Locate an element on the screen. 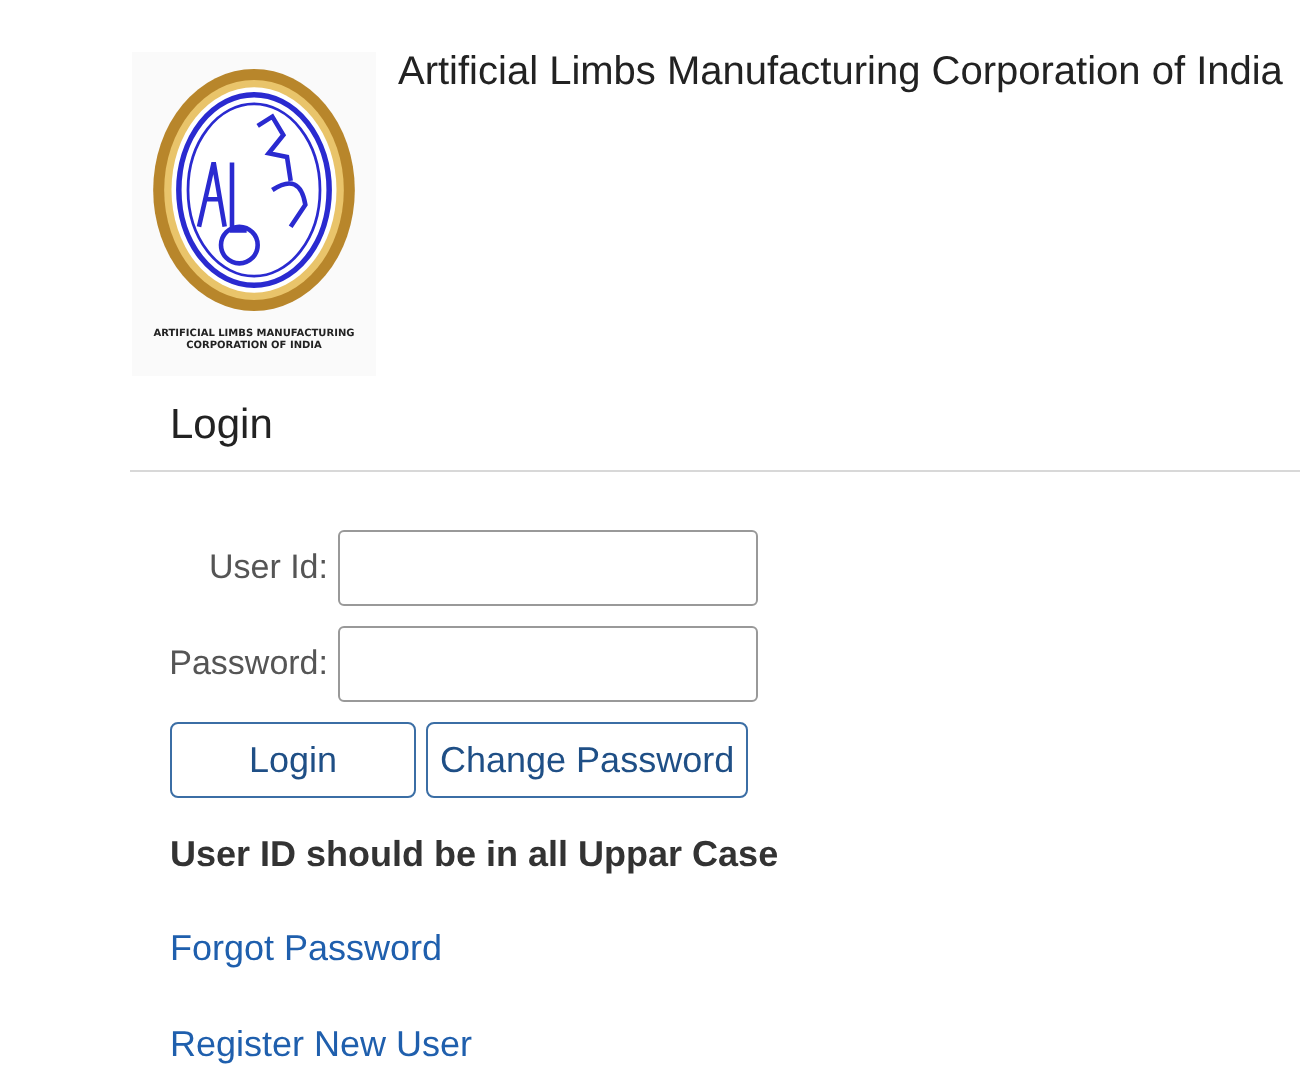 Image resolution: width=1300 pixels, height=1080 pixels. login-button: Login is located at coordinates (293, 760).